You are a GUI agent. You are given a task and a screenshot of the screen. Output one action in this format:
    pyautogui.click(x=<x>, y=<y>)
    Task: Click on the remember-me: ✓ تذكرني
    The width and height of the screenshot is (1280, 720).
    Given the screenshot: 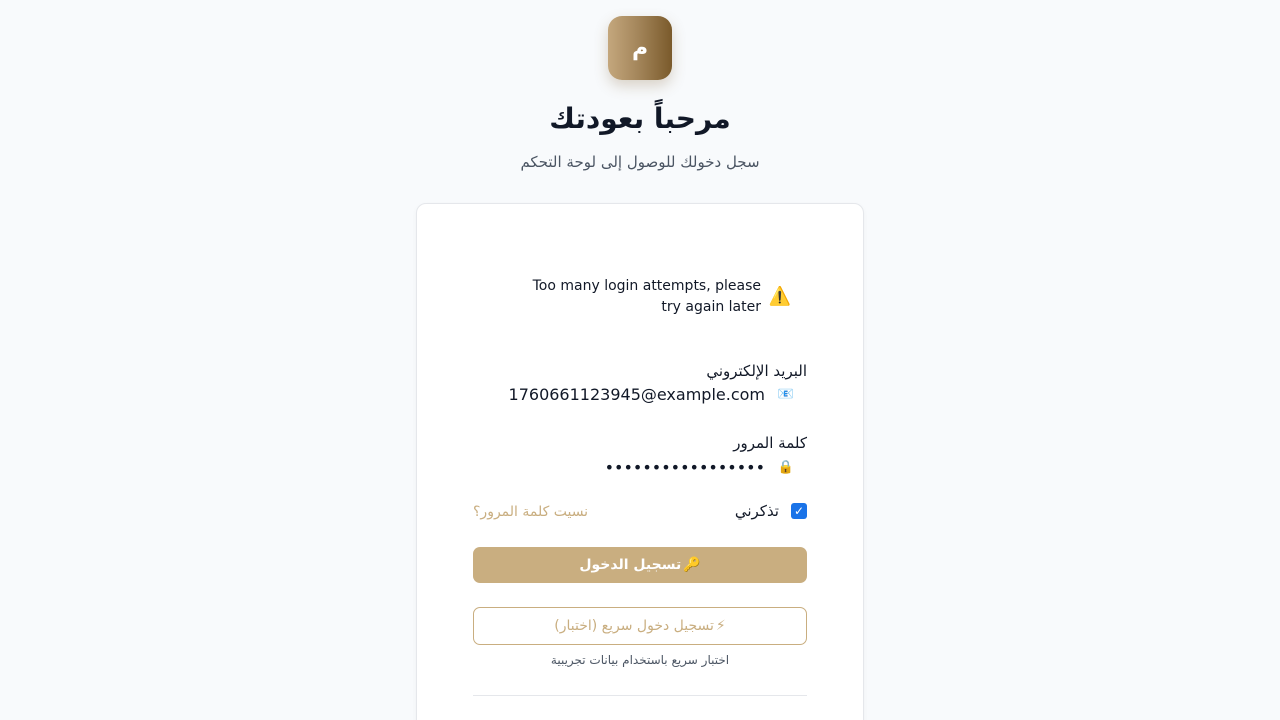 What is the action you would take?
    pyautogui.click(x=771, y=511)
    